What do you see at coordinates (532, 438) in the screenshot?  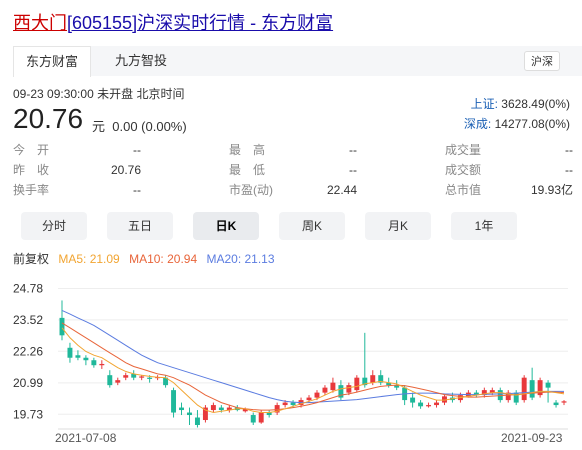 I see `x-tick-label: 2021-09-23` at bounding box center [532, 438].